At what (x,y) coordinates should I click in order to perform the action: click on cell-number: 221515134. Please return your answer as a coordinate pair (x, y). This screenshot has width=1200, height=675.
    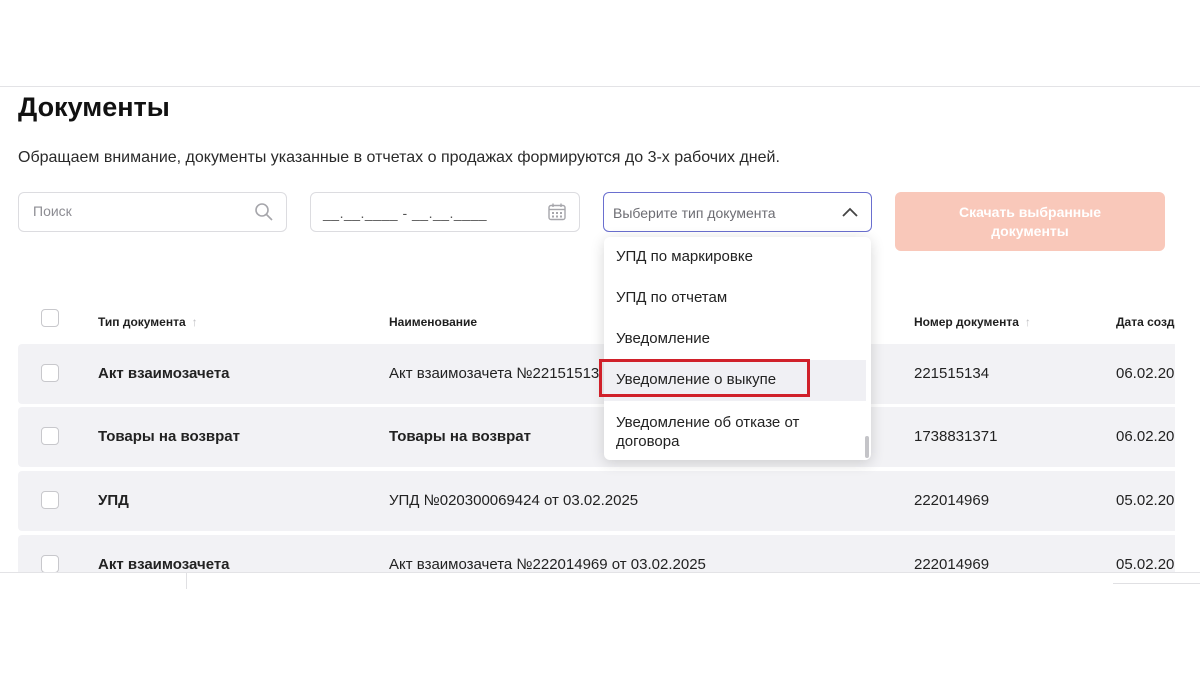
    Looking at the image, I should click on (952, 373).